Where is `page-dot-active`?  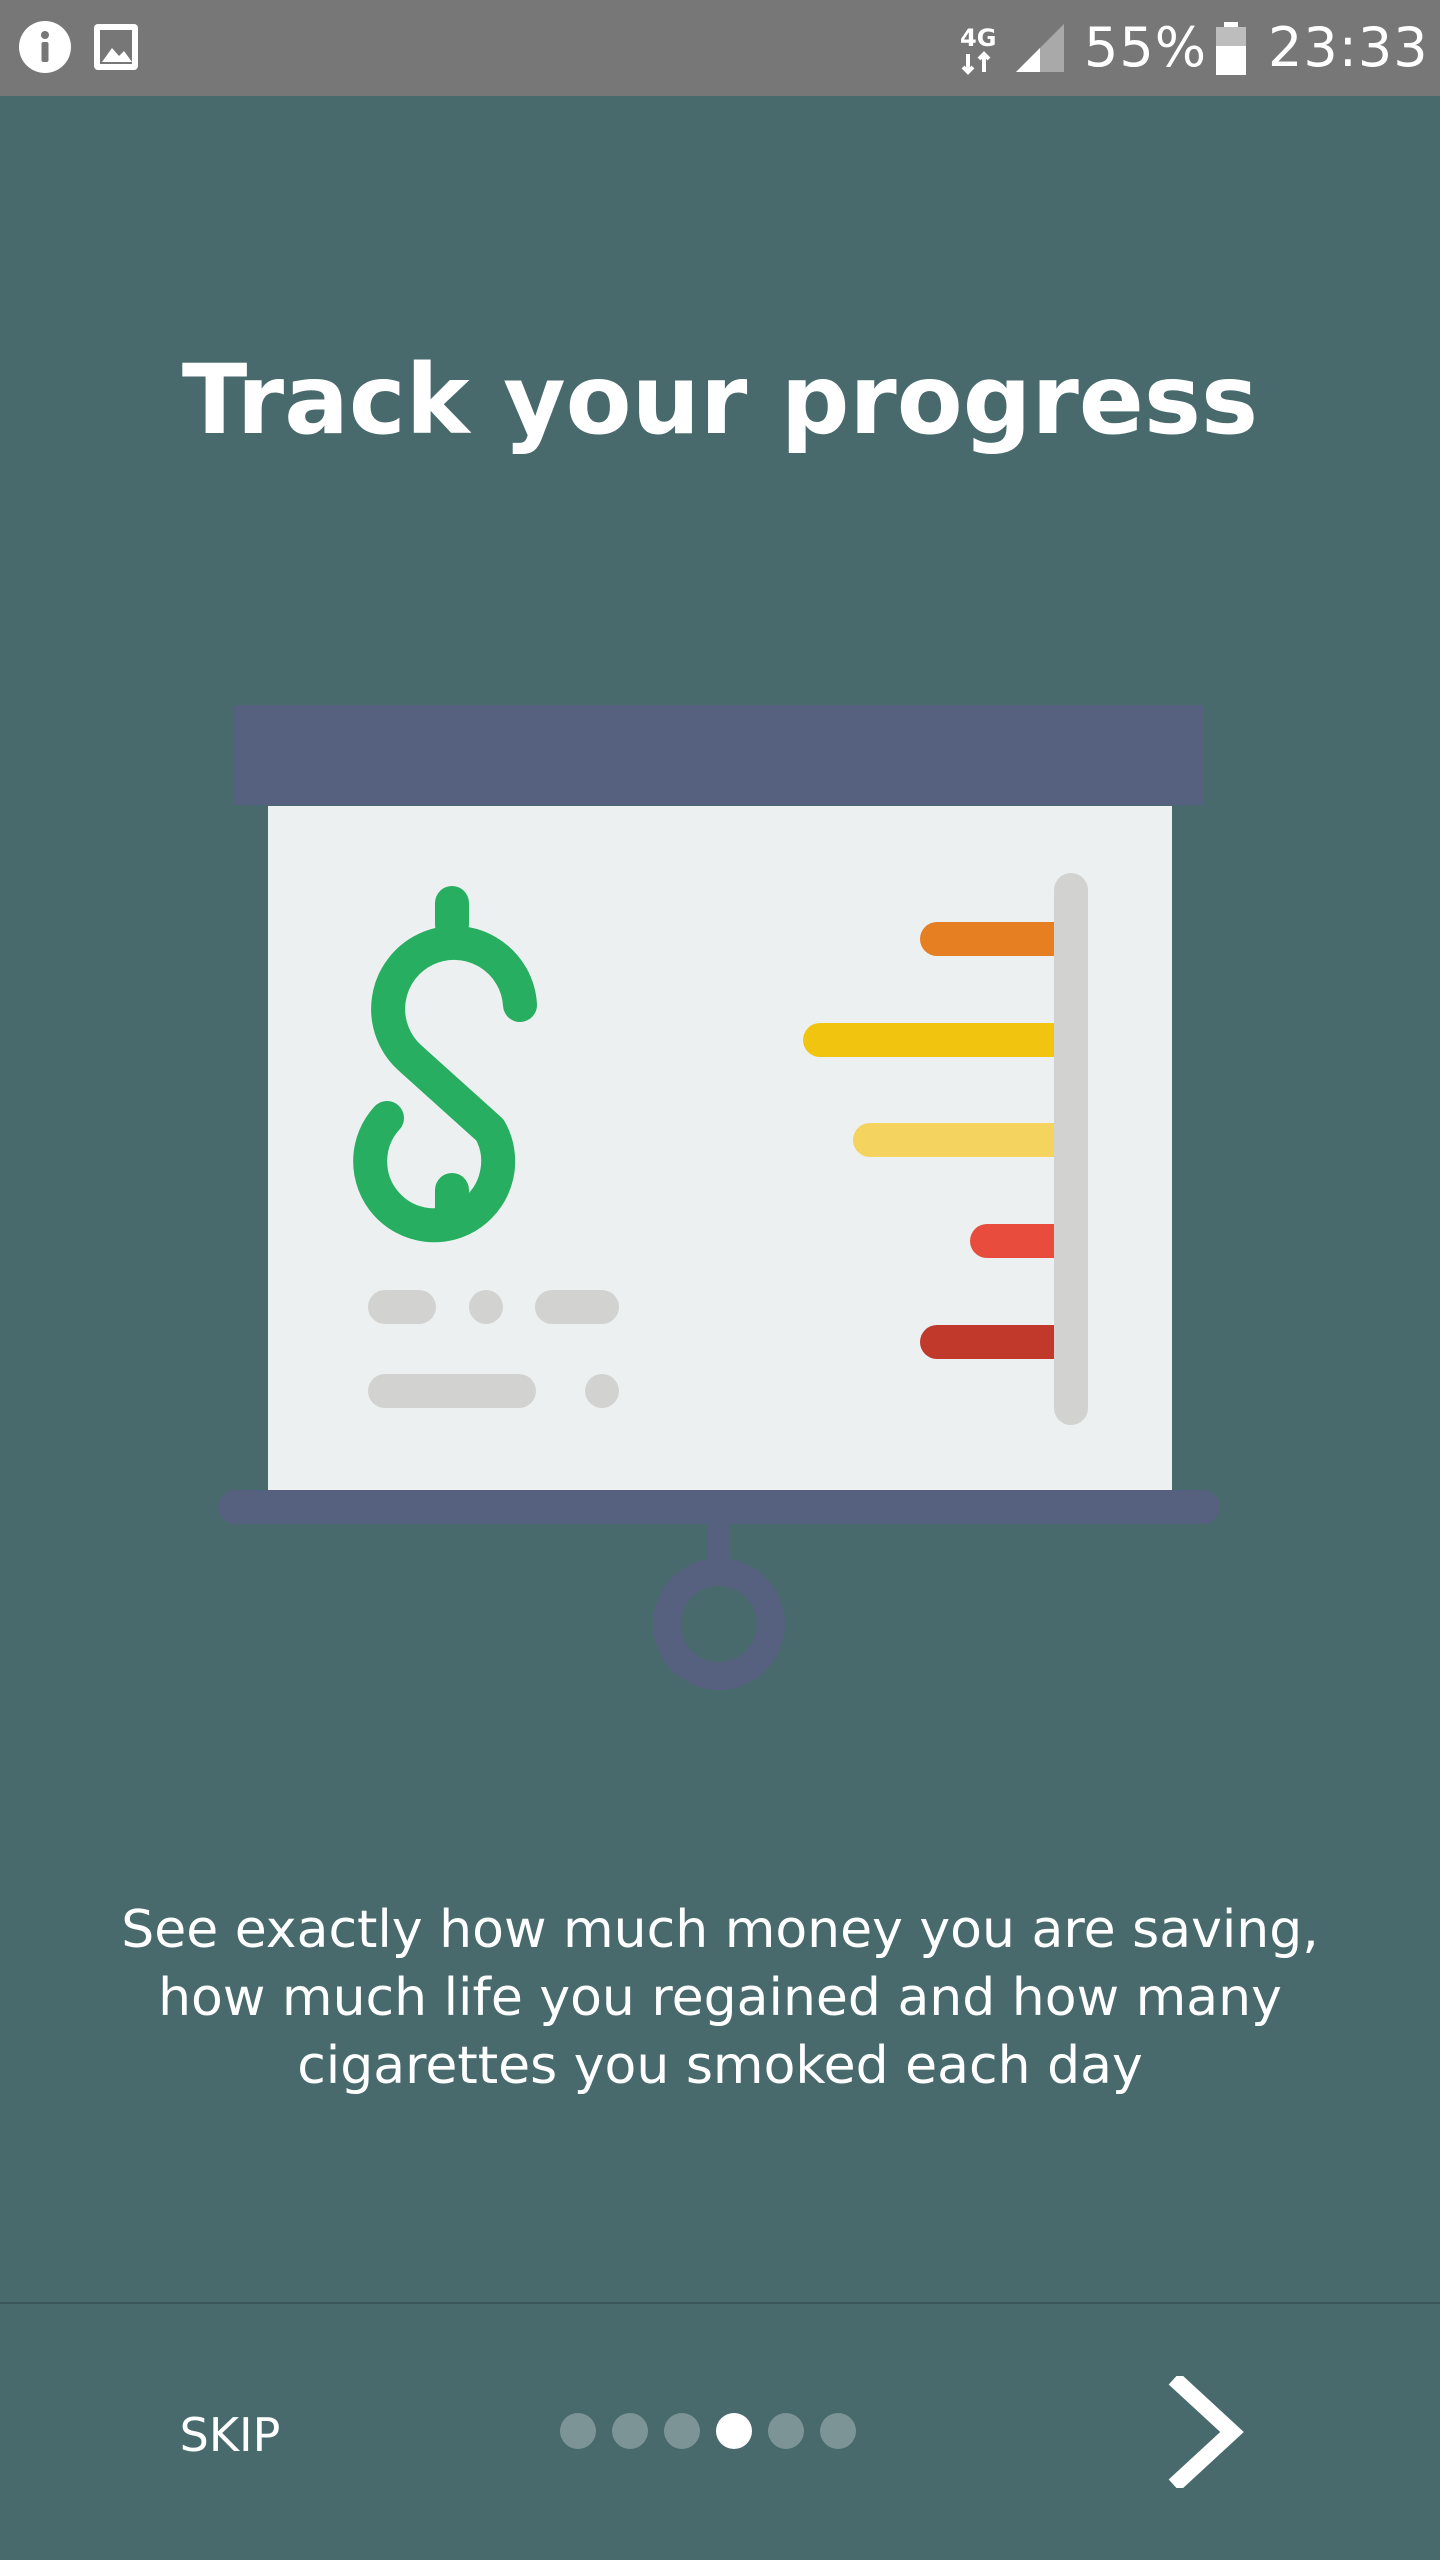 page-dot-active is located at coordinates (734, 2431).